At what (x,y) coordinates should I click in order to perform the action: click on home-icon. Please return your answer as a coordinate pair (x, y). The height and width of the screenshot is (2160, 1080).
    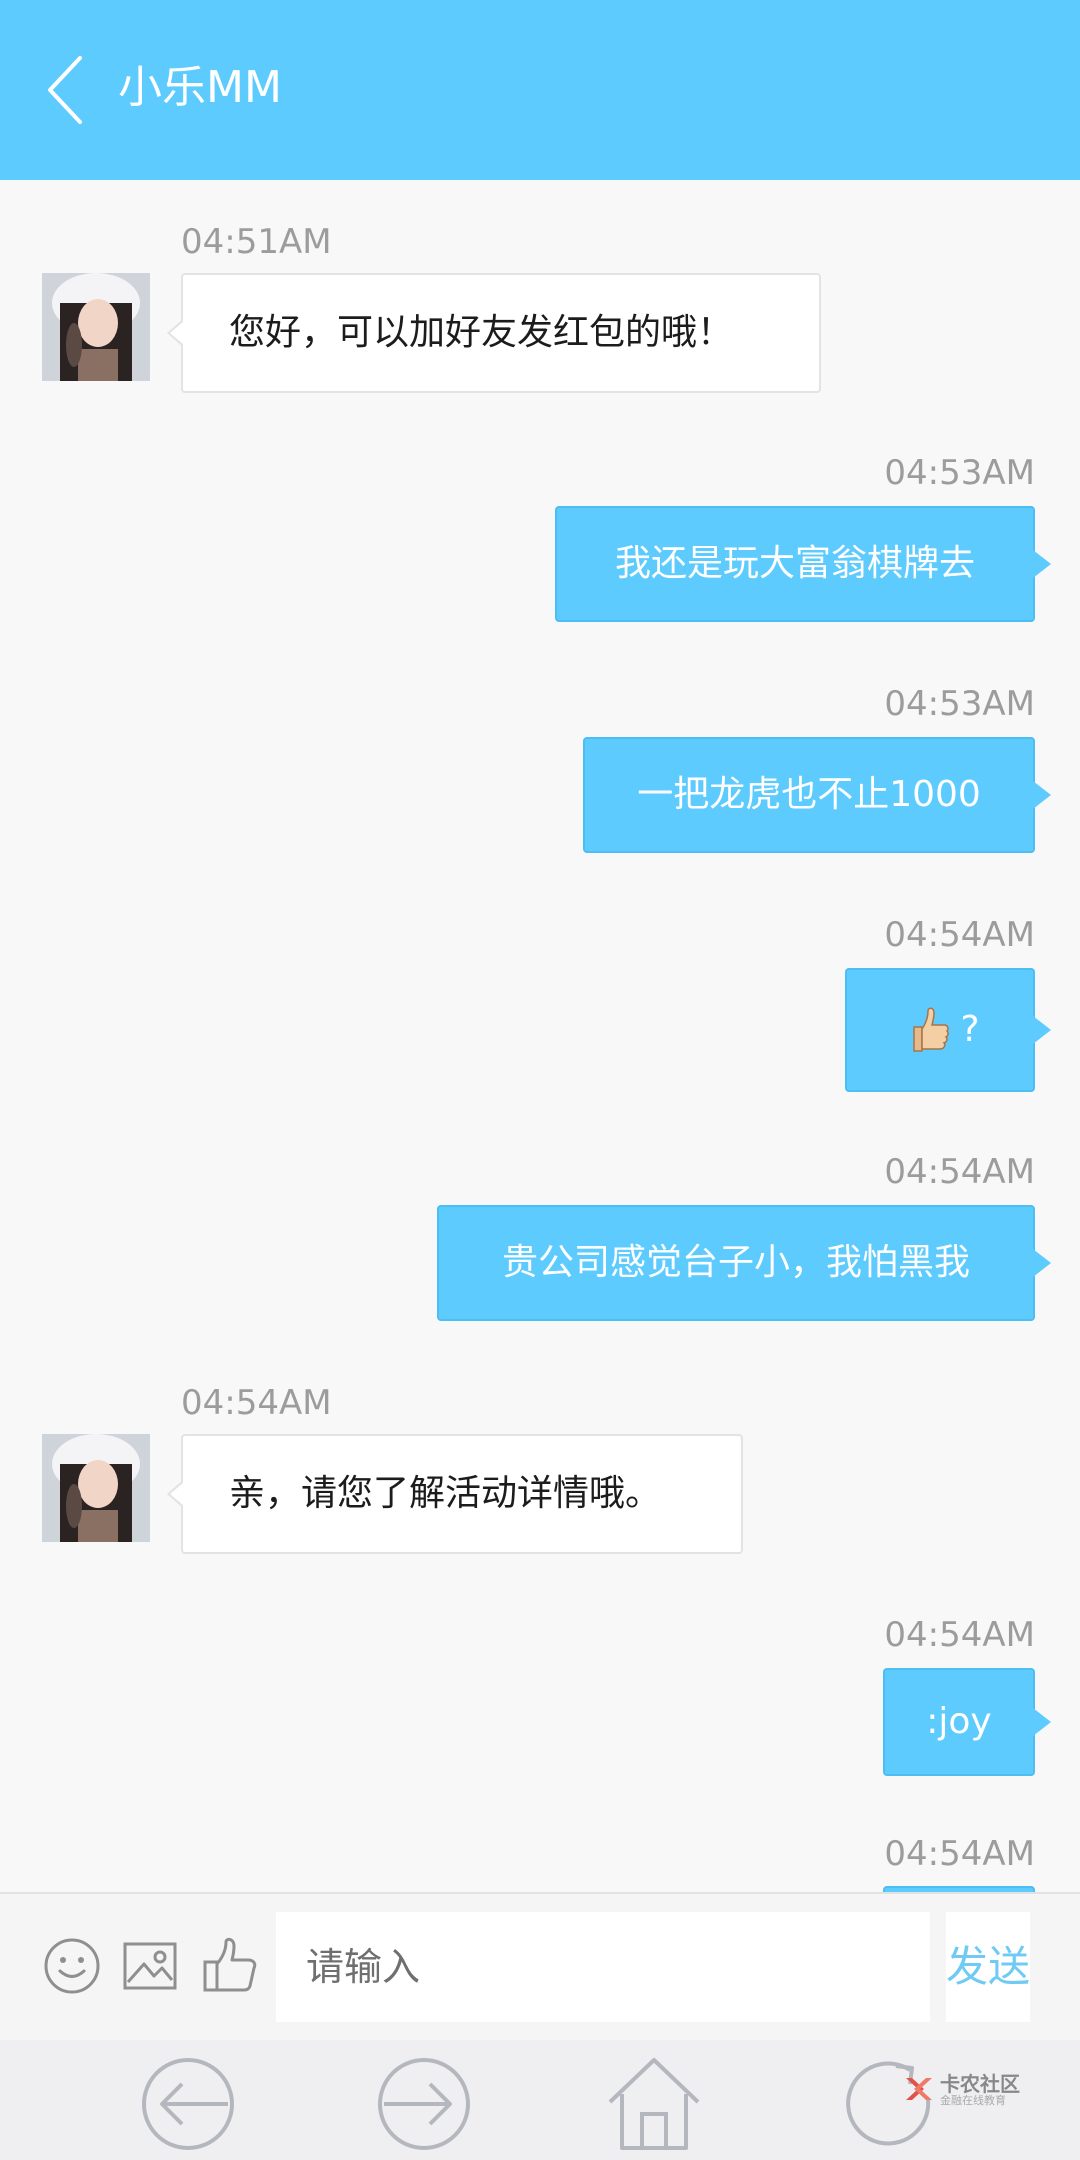
    Looking at the image, I should click on (654, 2104).